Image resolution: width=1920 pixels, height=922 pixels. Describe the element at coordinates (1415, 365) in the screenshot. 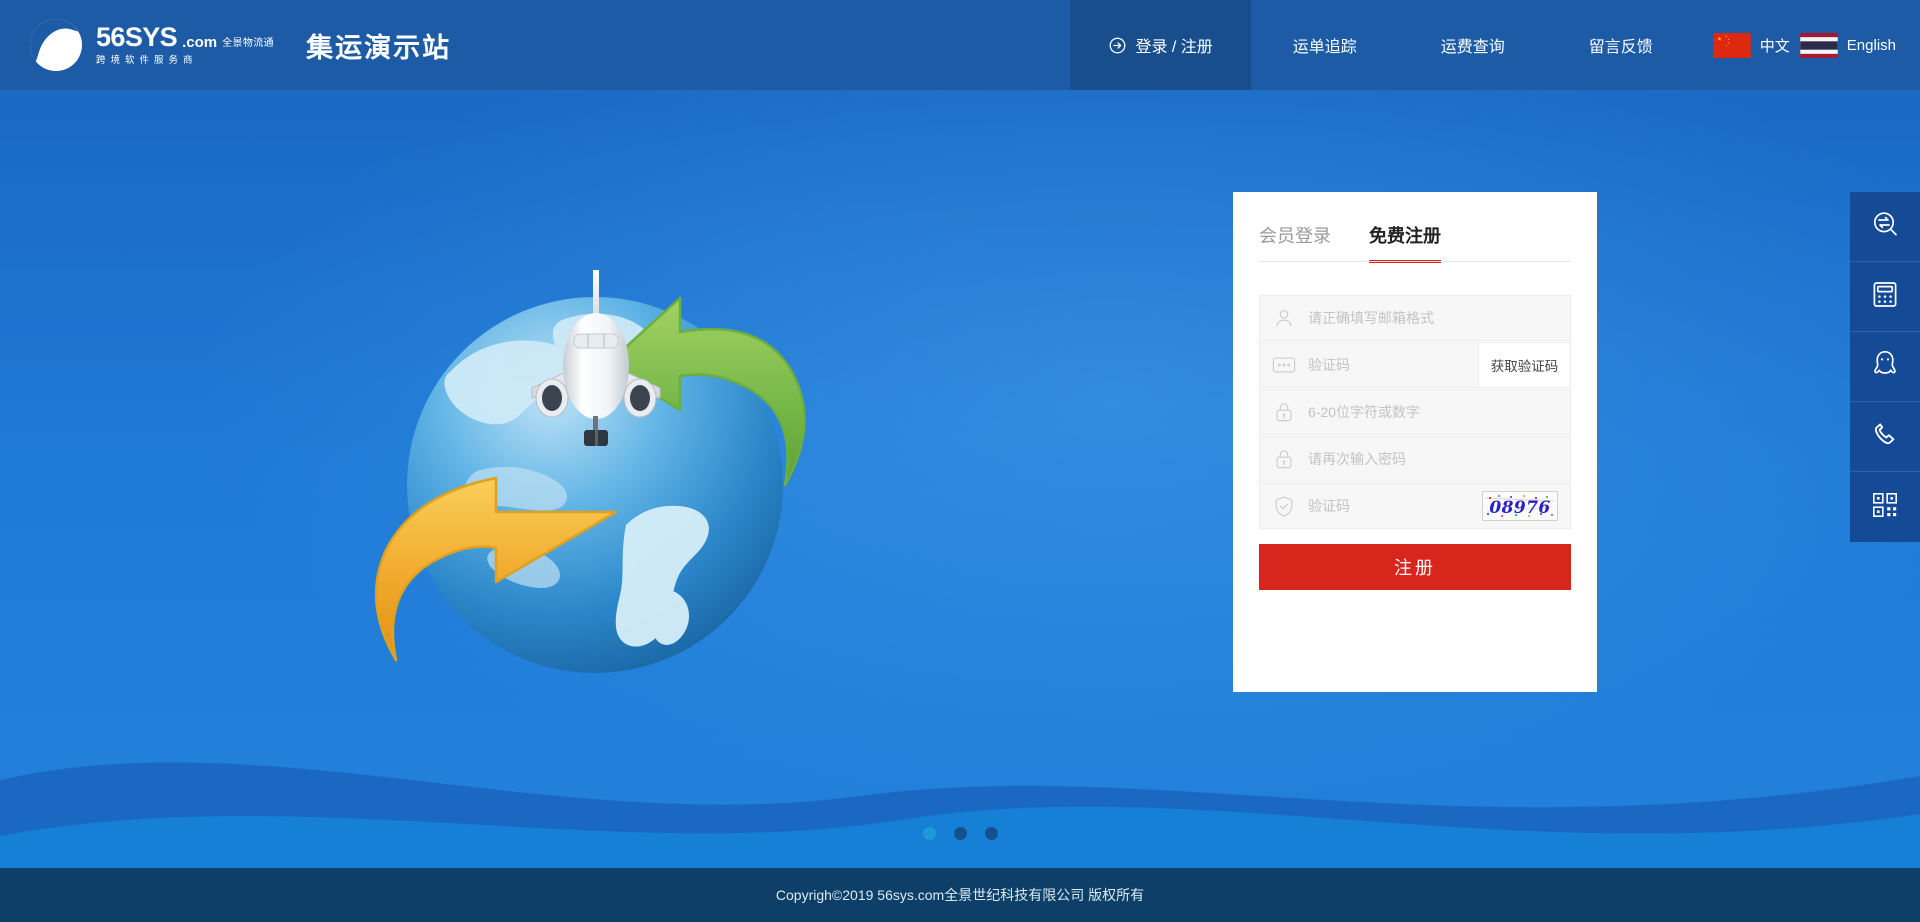

I see `email-code-field: 验证码 获取验证码` at that location.